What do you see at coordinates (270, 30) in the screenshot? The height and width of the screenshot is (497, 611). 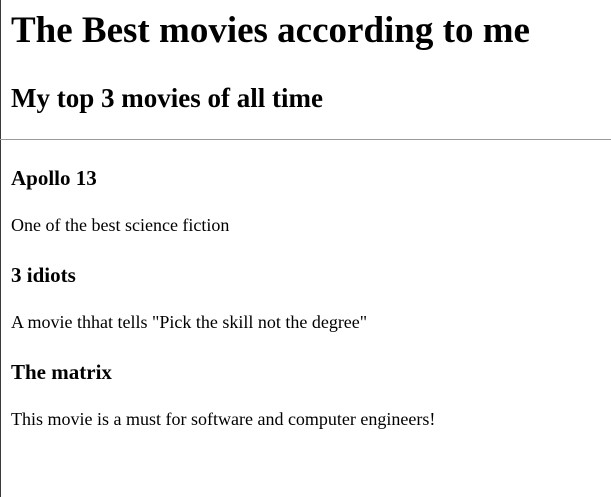 I see `page-title: The Best movies according to me` at bounding box center [270, 30].